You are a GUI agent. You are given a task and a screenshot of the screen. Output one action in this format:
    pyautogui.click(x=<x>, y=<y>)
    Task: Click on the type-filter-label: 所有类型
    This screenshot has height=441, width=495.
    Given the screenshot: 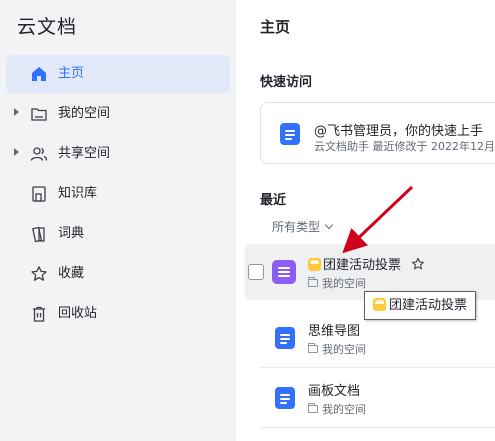 What is the action you would take?
    pyautogui.click(x=296, y=227)
    